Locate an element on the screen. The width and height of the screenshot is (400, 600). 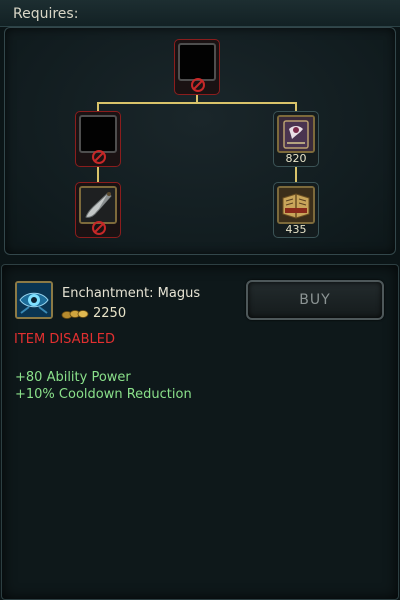
requires-title: Requires: is located at coordinates (46, 14).